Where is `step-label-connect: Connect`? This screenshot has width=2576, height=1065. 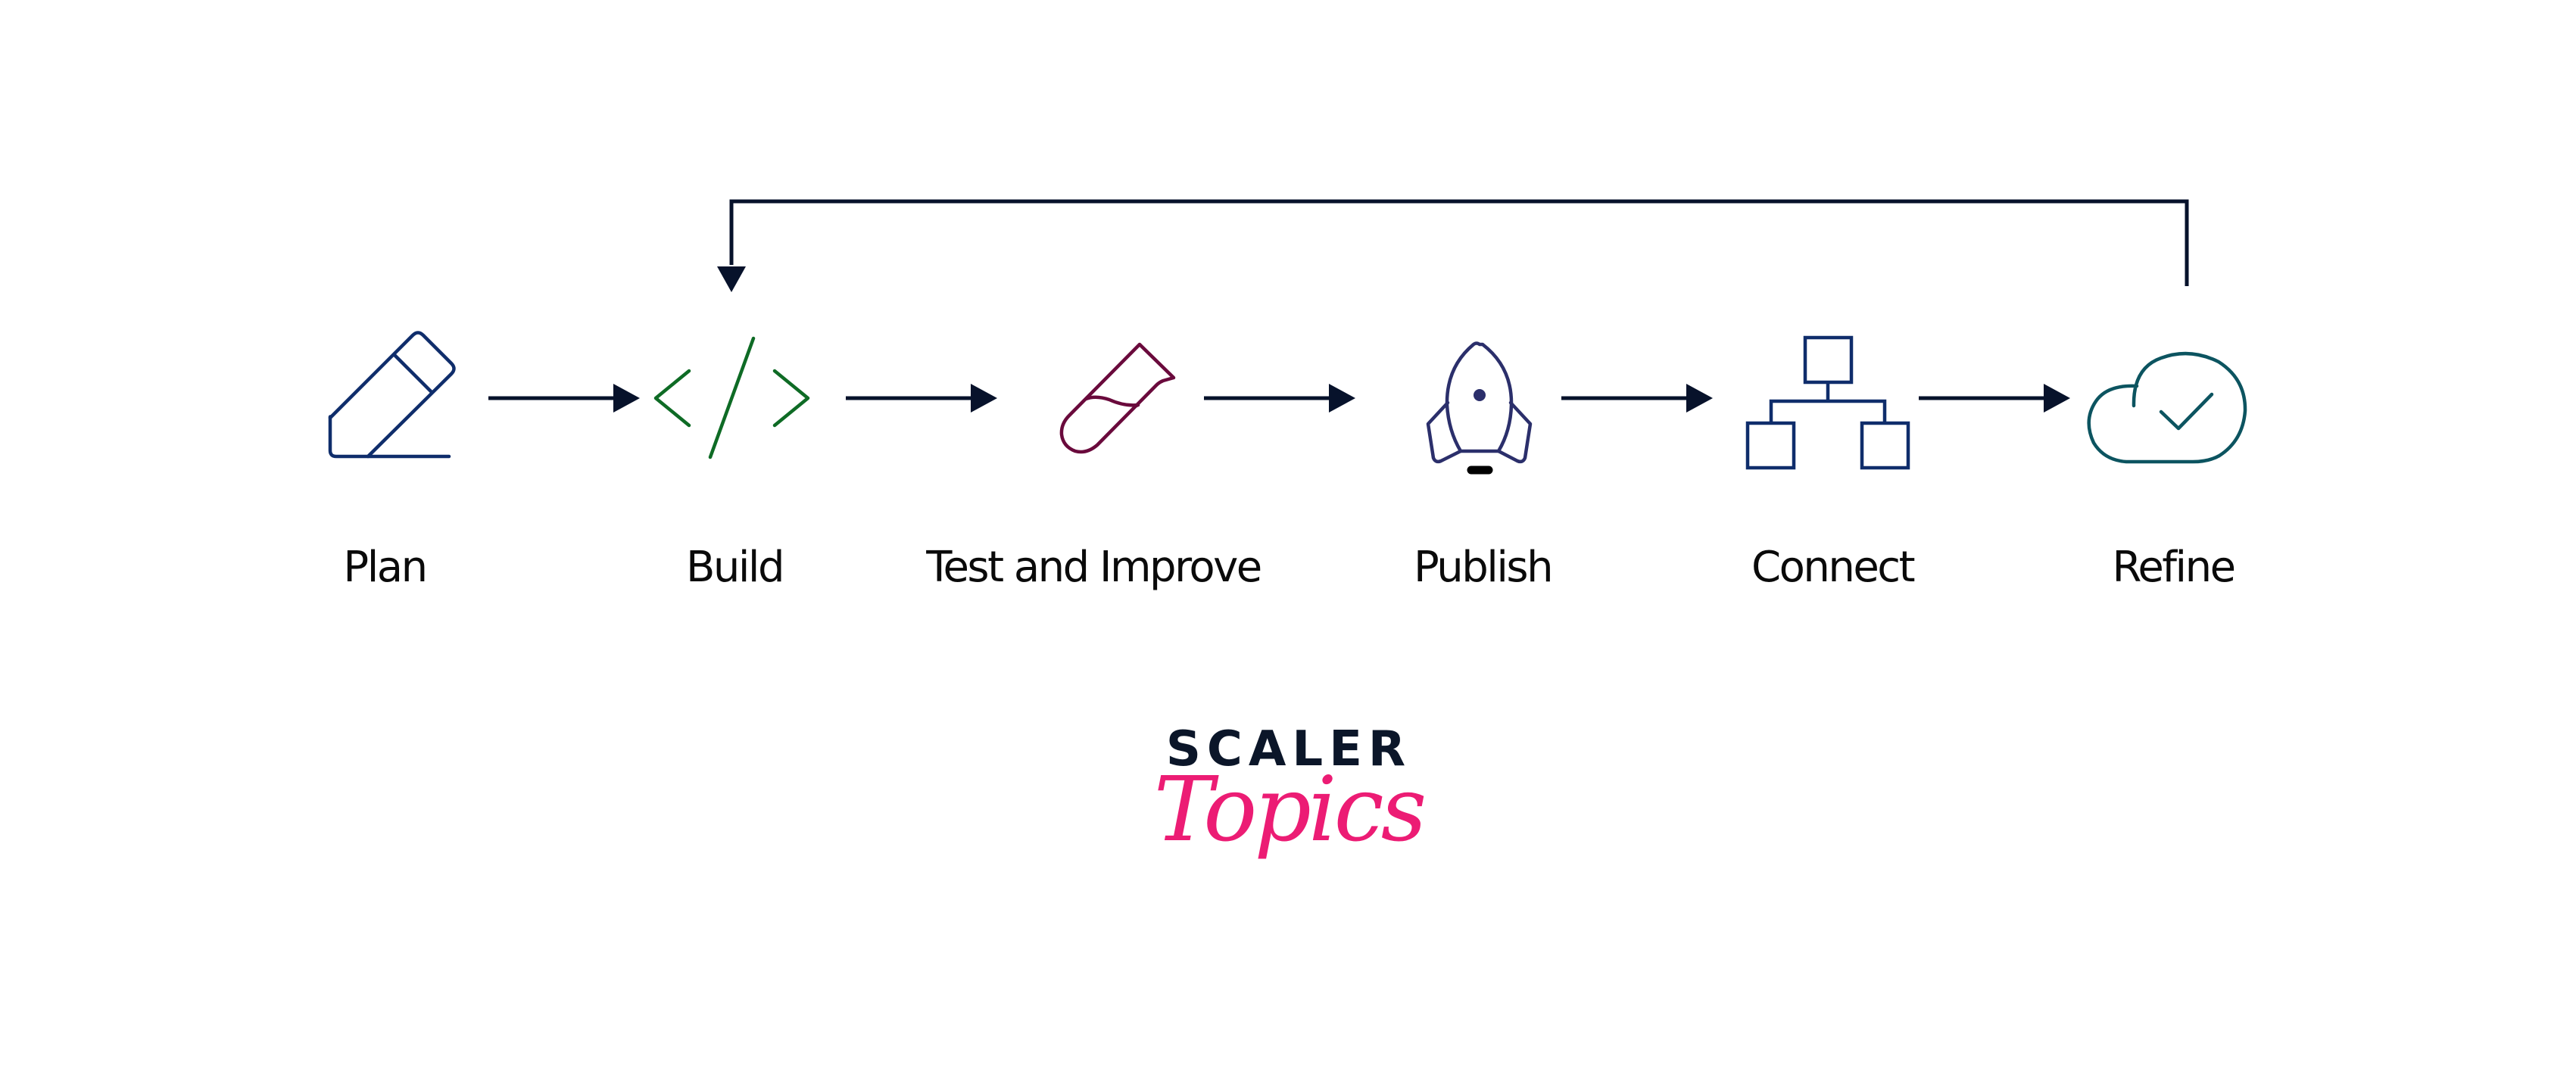 step-label-connect: Connect is located at coordinates (1833, 567).